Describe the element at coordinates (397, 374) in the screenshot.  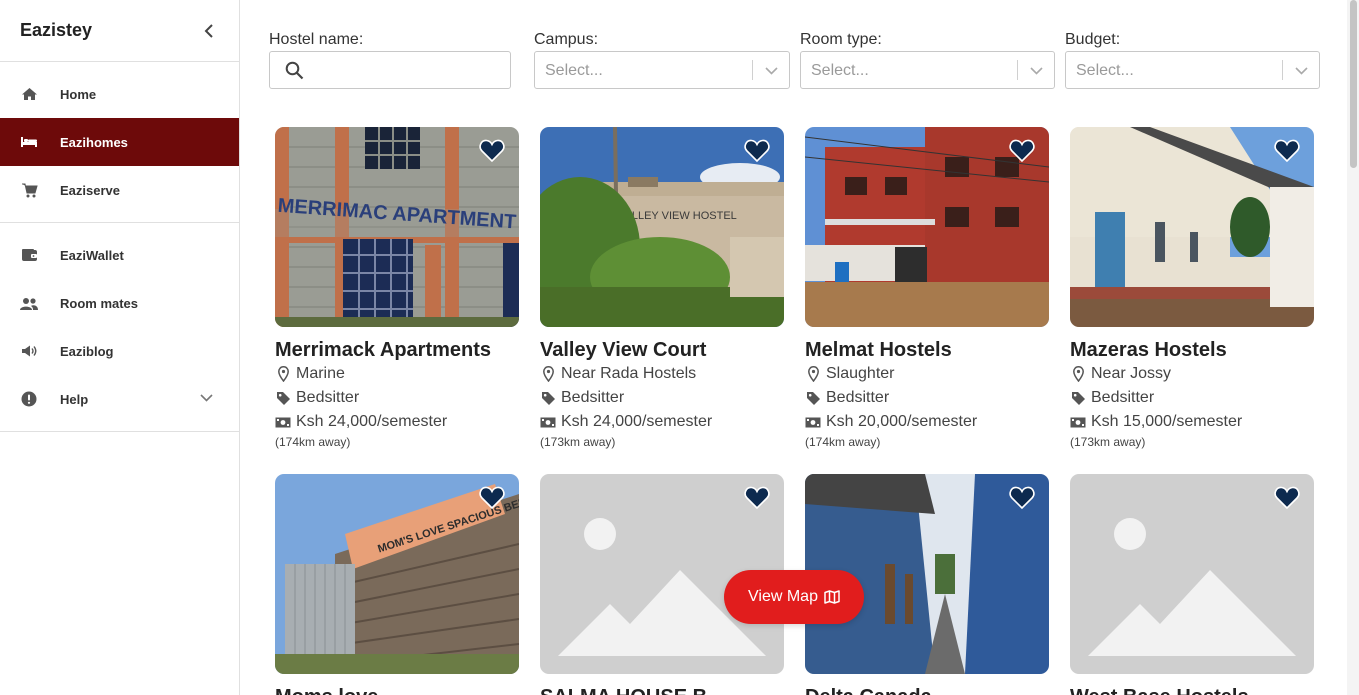
I see `listing-location: Marine` at that location.